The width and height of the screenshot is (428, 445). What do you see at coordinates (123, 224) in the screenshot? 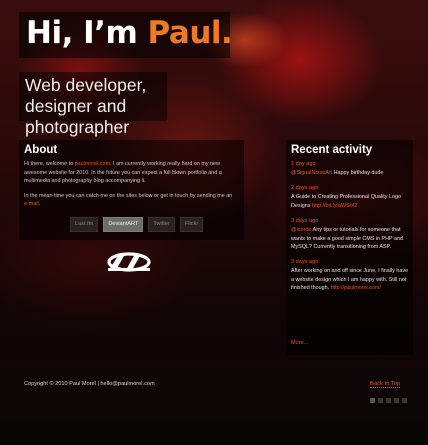
I see `deviantart-button: DeviantART` at bounding box center [123, 224].